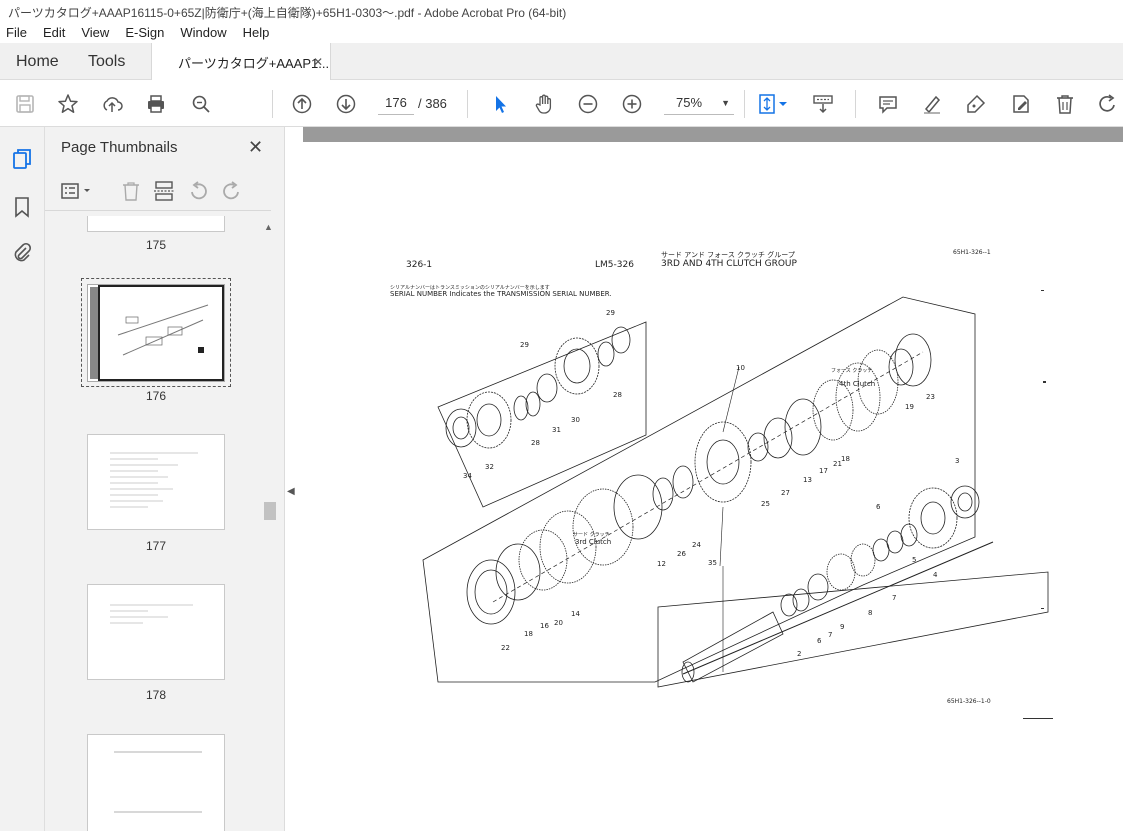 The height and width of the screenshot is (831, 1123). What do you see at coordinates (932, 104) in the screenshot?
I see `highlight-pen-icon` at bounding box center [932, 104].